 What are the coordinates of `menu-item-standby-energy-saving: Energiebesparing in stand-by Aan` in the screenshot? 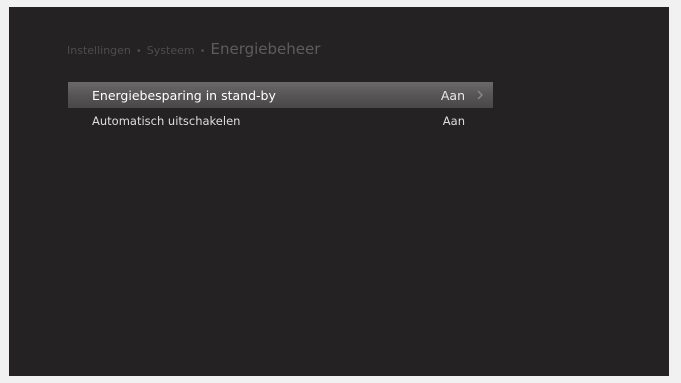 It's located at (280, 95).